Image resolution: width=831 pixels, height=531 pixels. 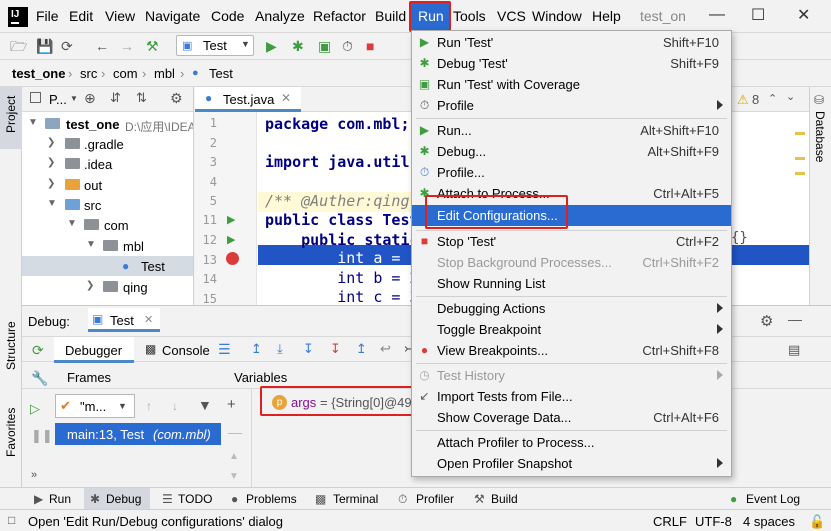 I want to click on arrow-down-icon: ↓, so click(x=175, y=406).